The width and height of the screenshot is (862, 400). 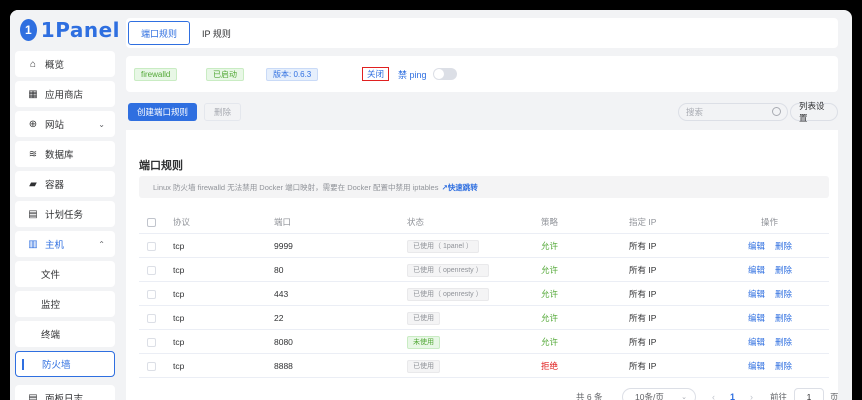 What do you see at coordinates (55, 65) in the screenshot?
I see `sidebar-item-label: 概览` at bounding box center [55, 65].